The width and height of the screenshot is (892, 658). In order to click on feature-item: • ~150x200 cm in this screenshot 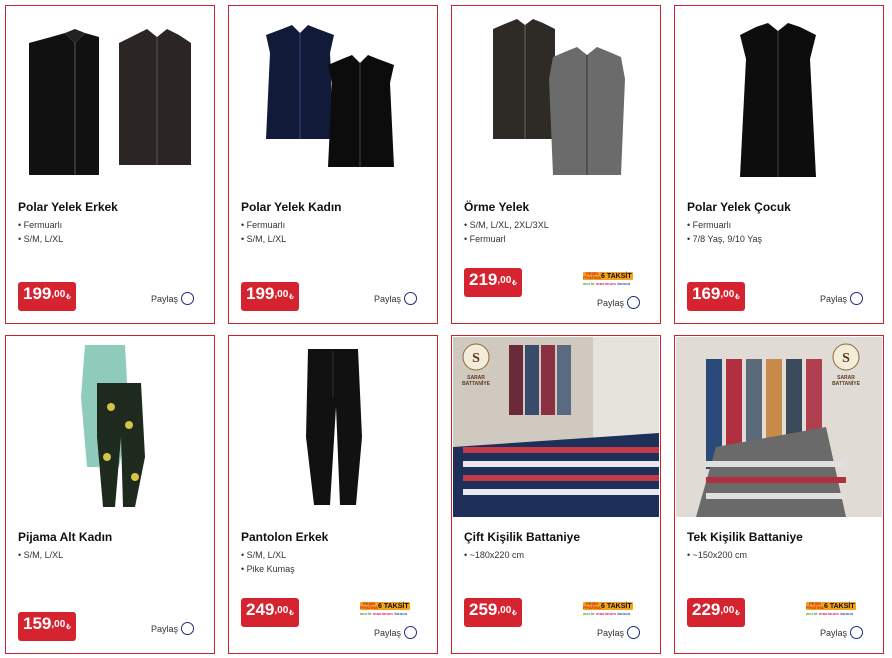, I will do `click(717, 555)`.